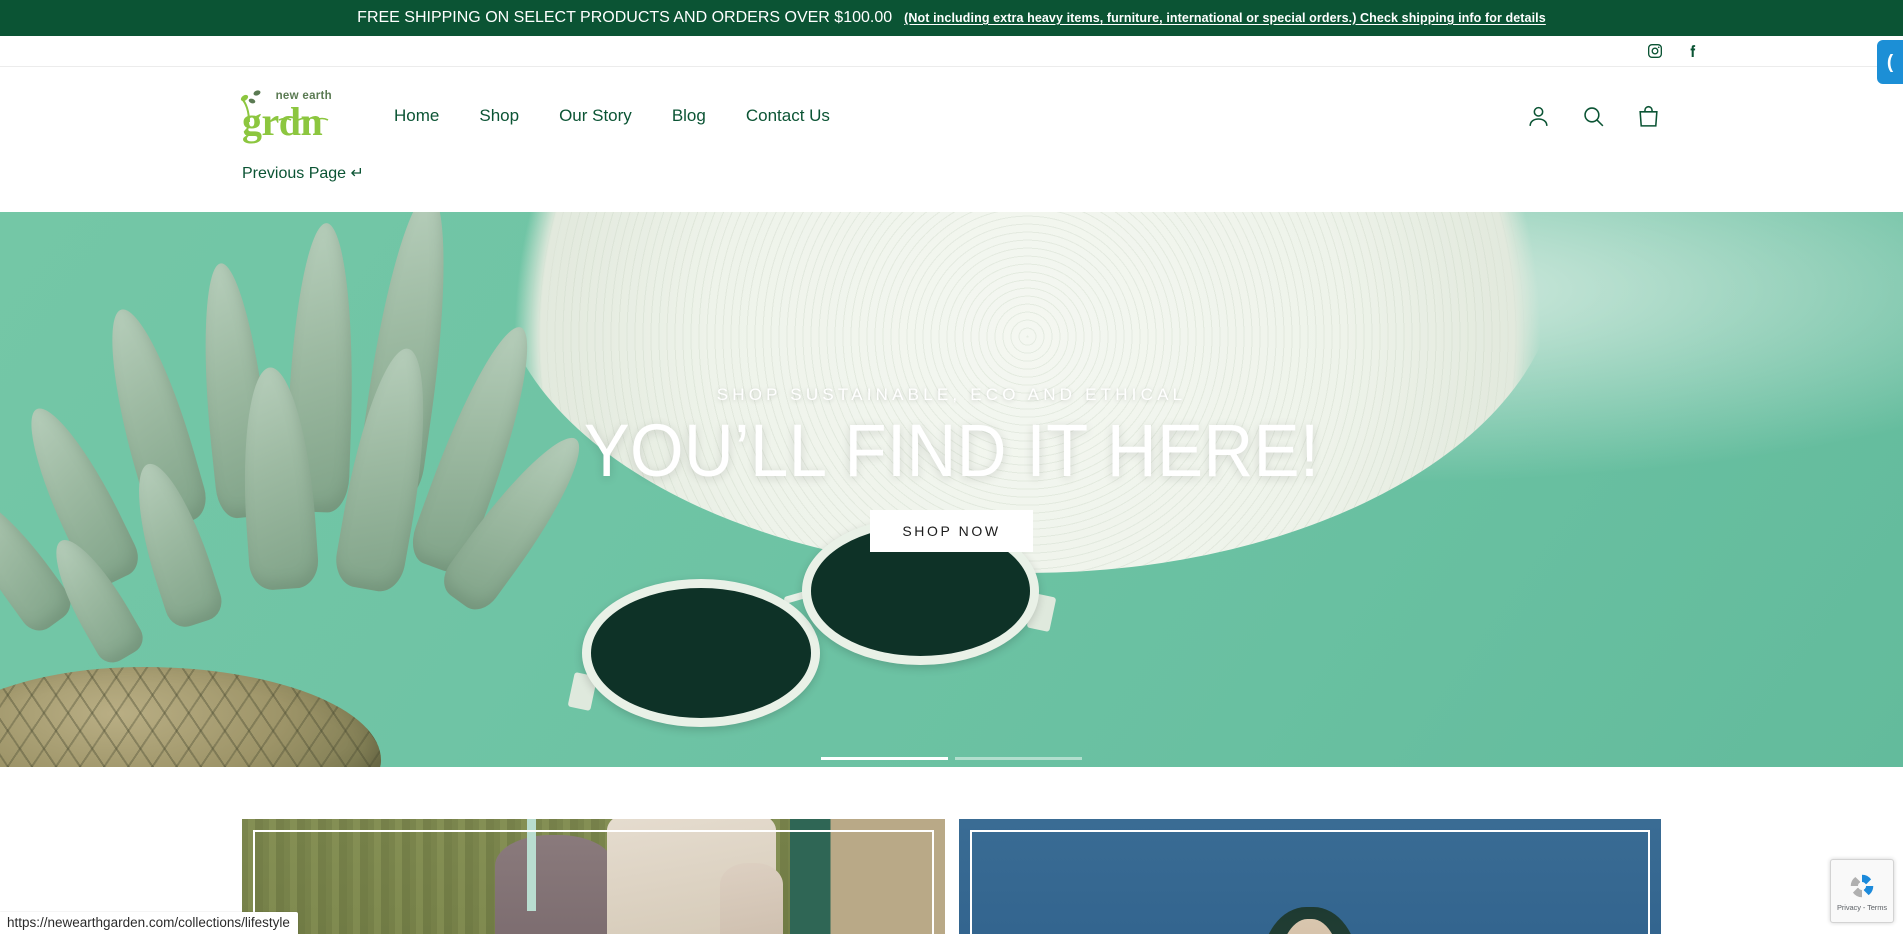  What do you see at coordinates (951, 758) in the screenshot?
I see `slider-pagination` at bounding box center [951, 758].